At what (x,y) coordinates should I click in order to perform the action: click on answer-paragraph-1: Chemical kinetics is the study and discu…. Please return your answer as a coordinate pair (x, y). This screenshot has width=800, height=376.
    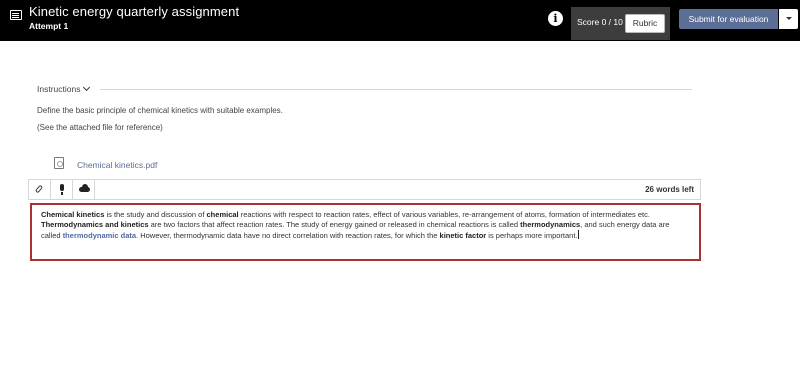
    Looking at the image, I should click on (365, 215).